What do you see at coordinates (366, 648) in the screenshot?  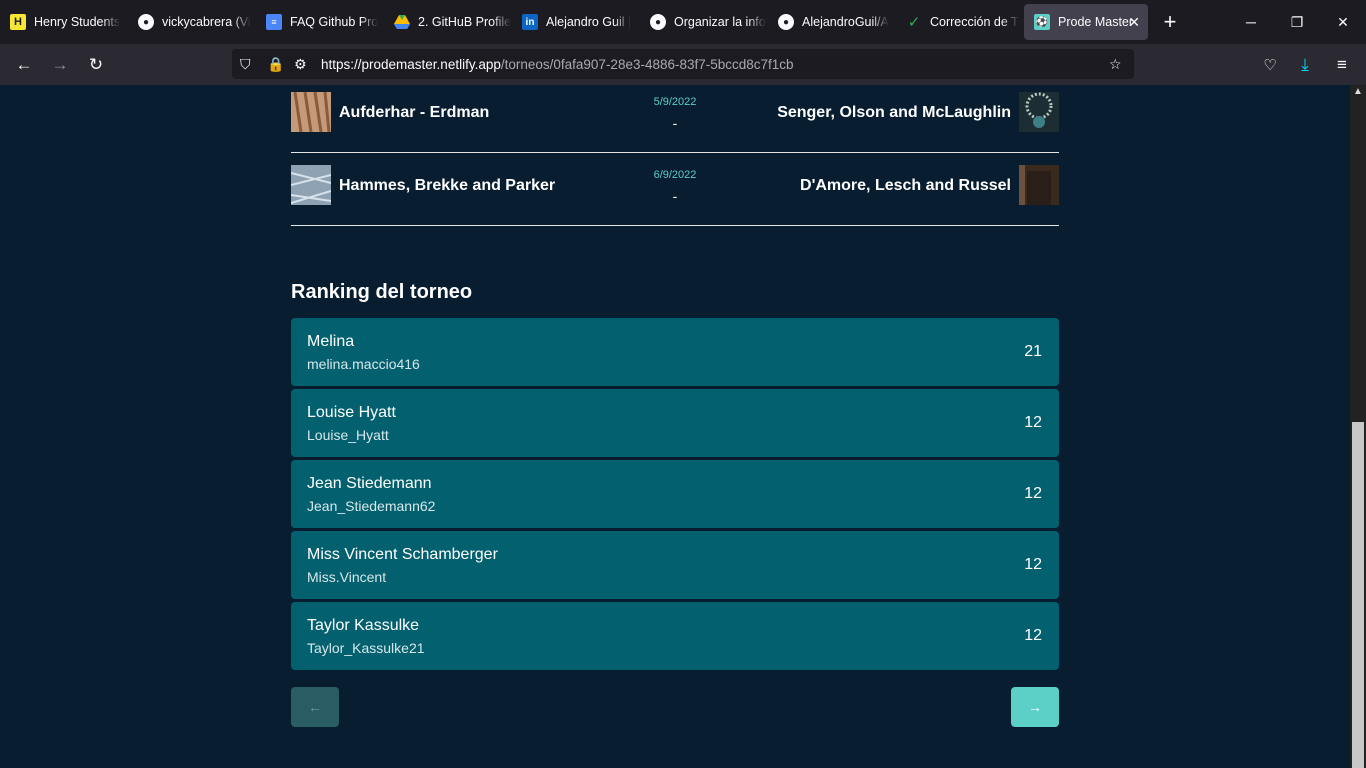 I see `player-username: Taylor_Kassulke21` at bounding box center [366, 648].